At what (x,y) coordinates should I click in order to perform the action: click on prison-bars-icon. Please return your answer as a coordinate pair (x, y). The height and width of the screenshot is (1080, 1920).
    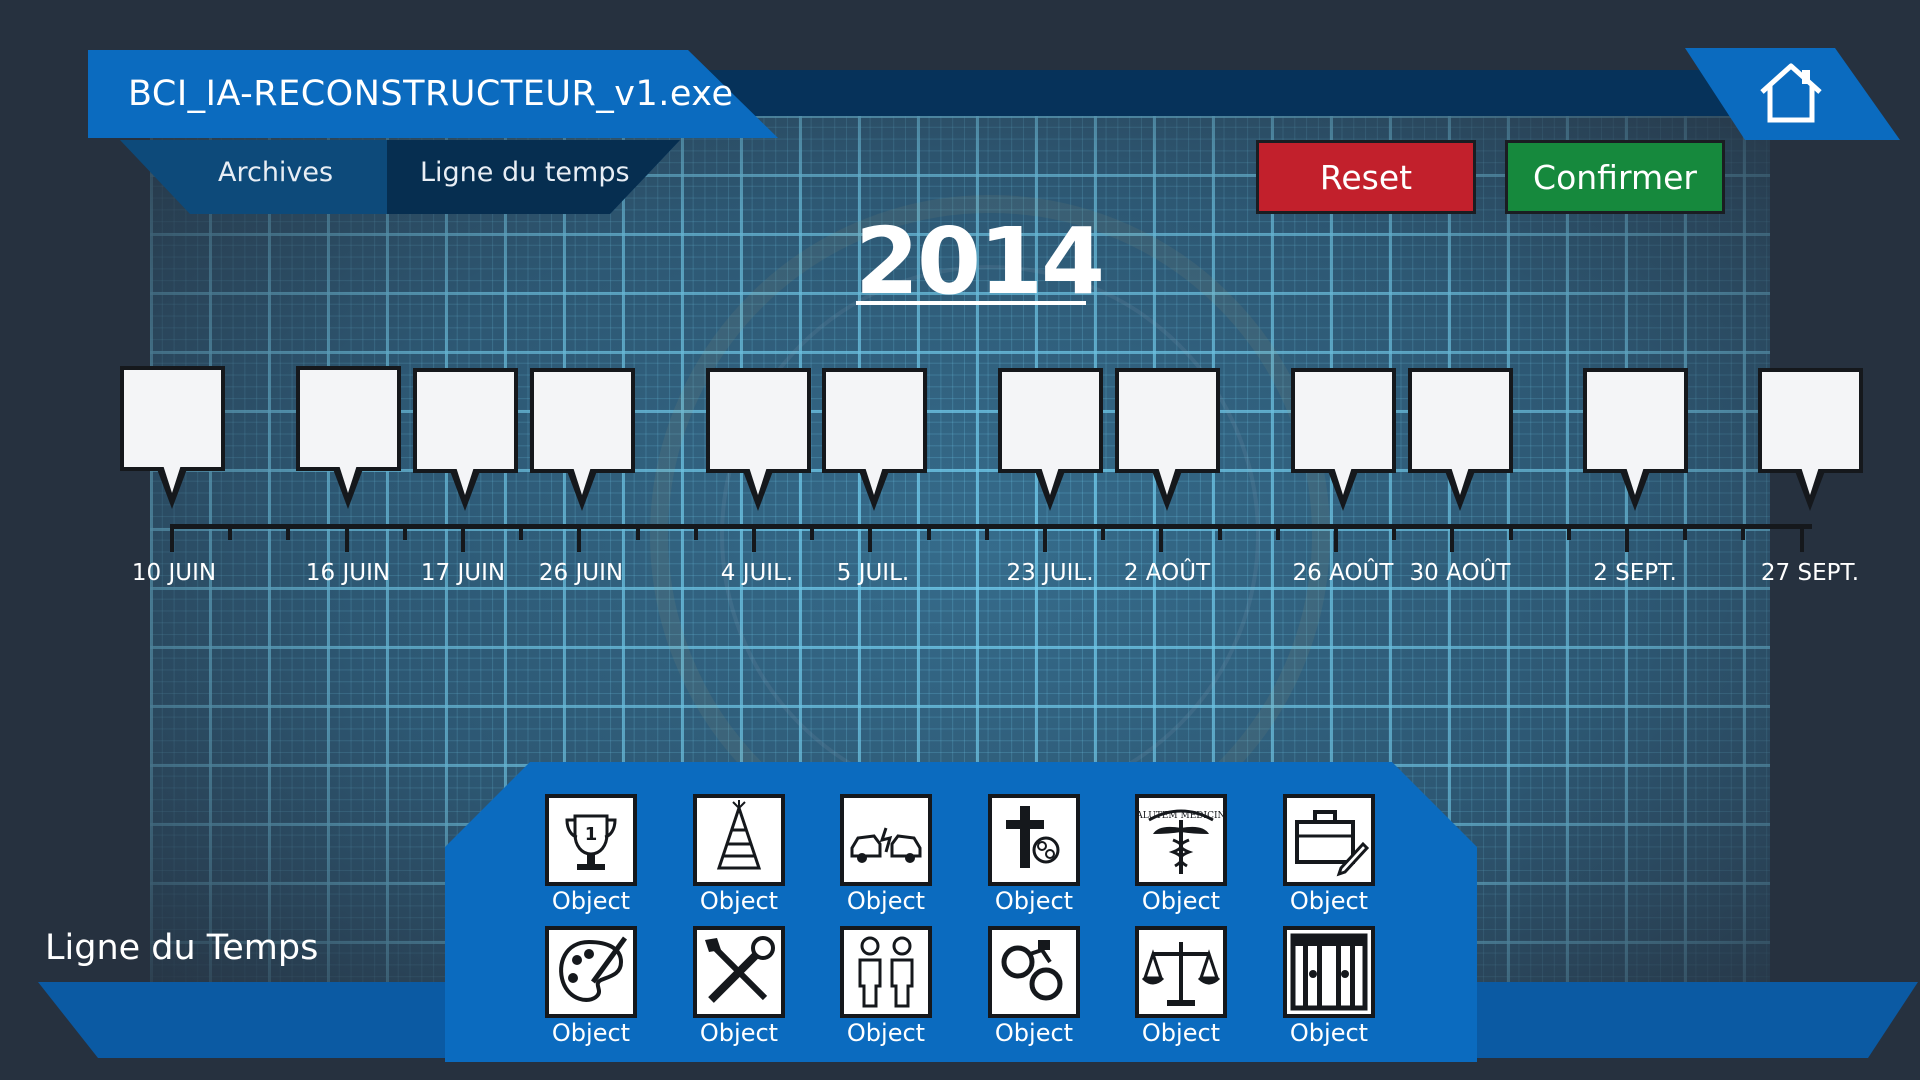
    Looking at the image, I should click on (1329, 972).